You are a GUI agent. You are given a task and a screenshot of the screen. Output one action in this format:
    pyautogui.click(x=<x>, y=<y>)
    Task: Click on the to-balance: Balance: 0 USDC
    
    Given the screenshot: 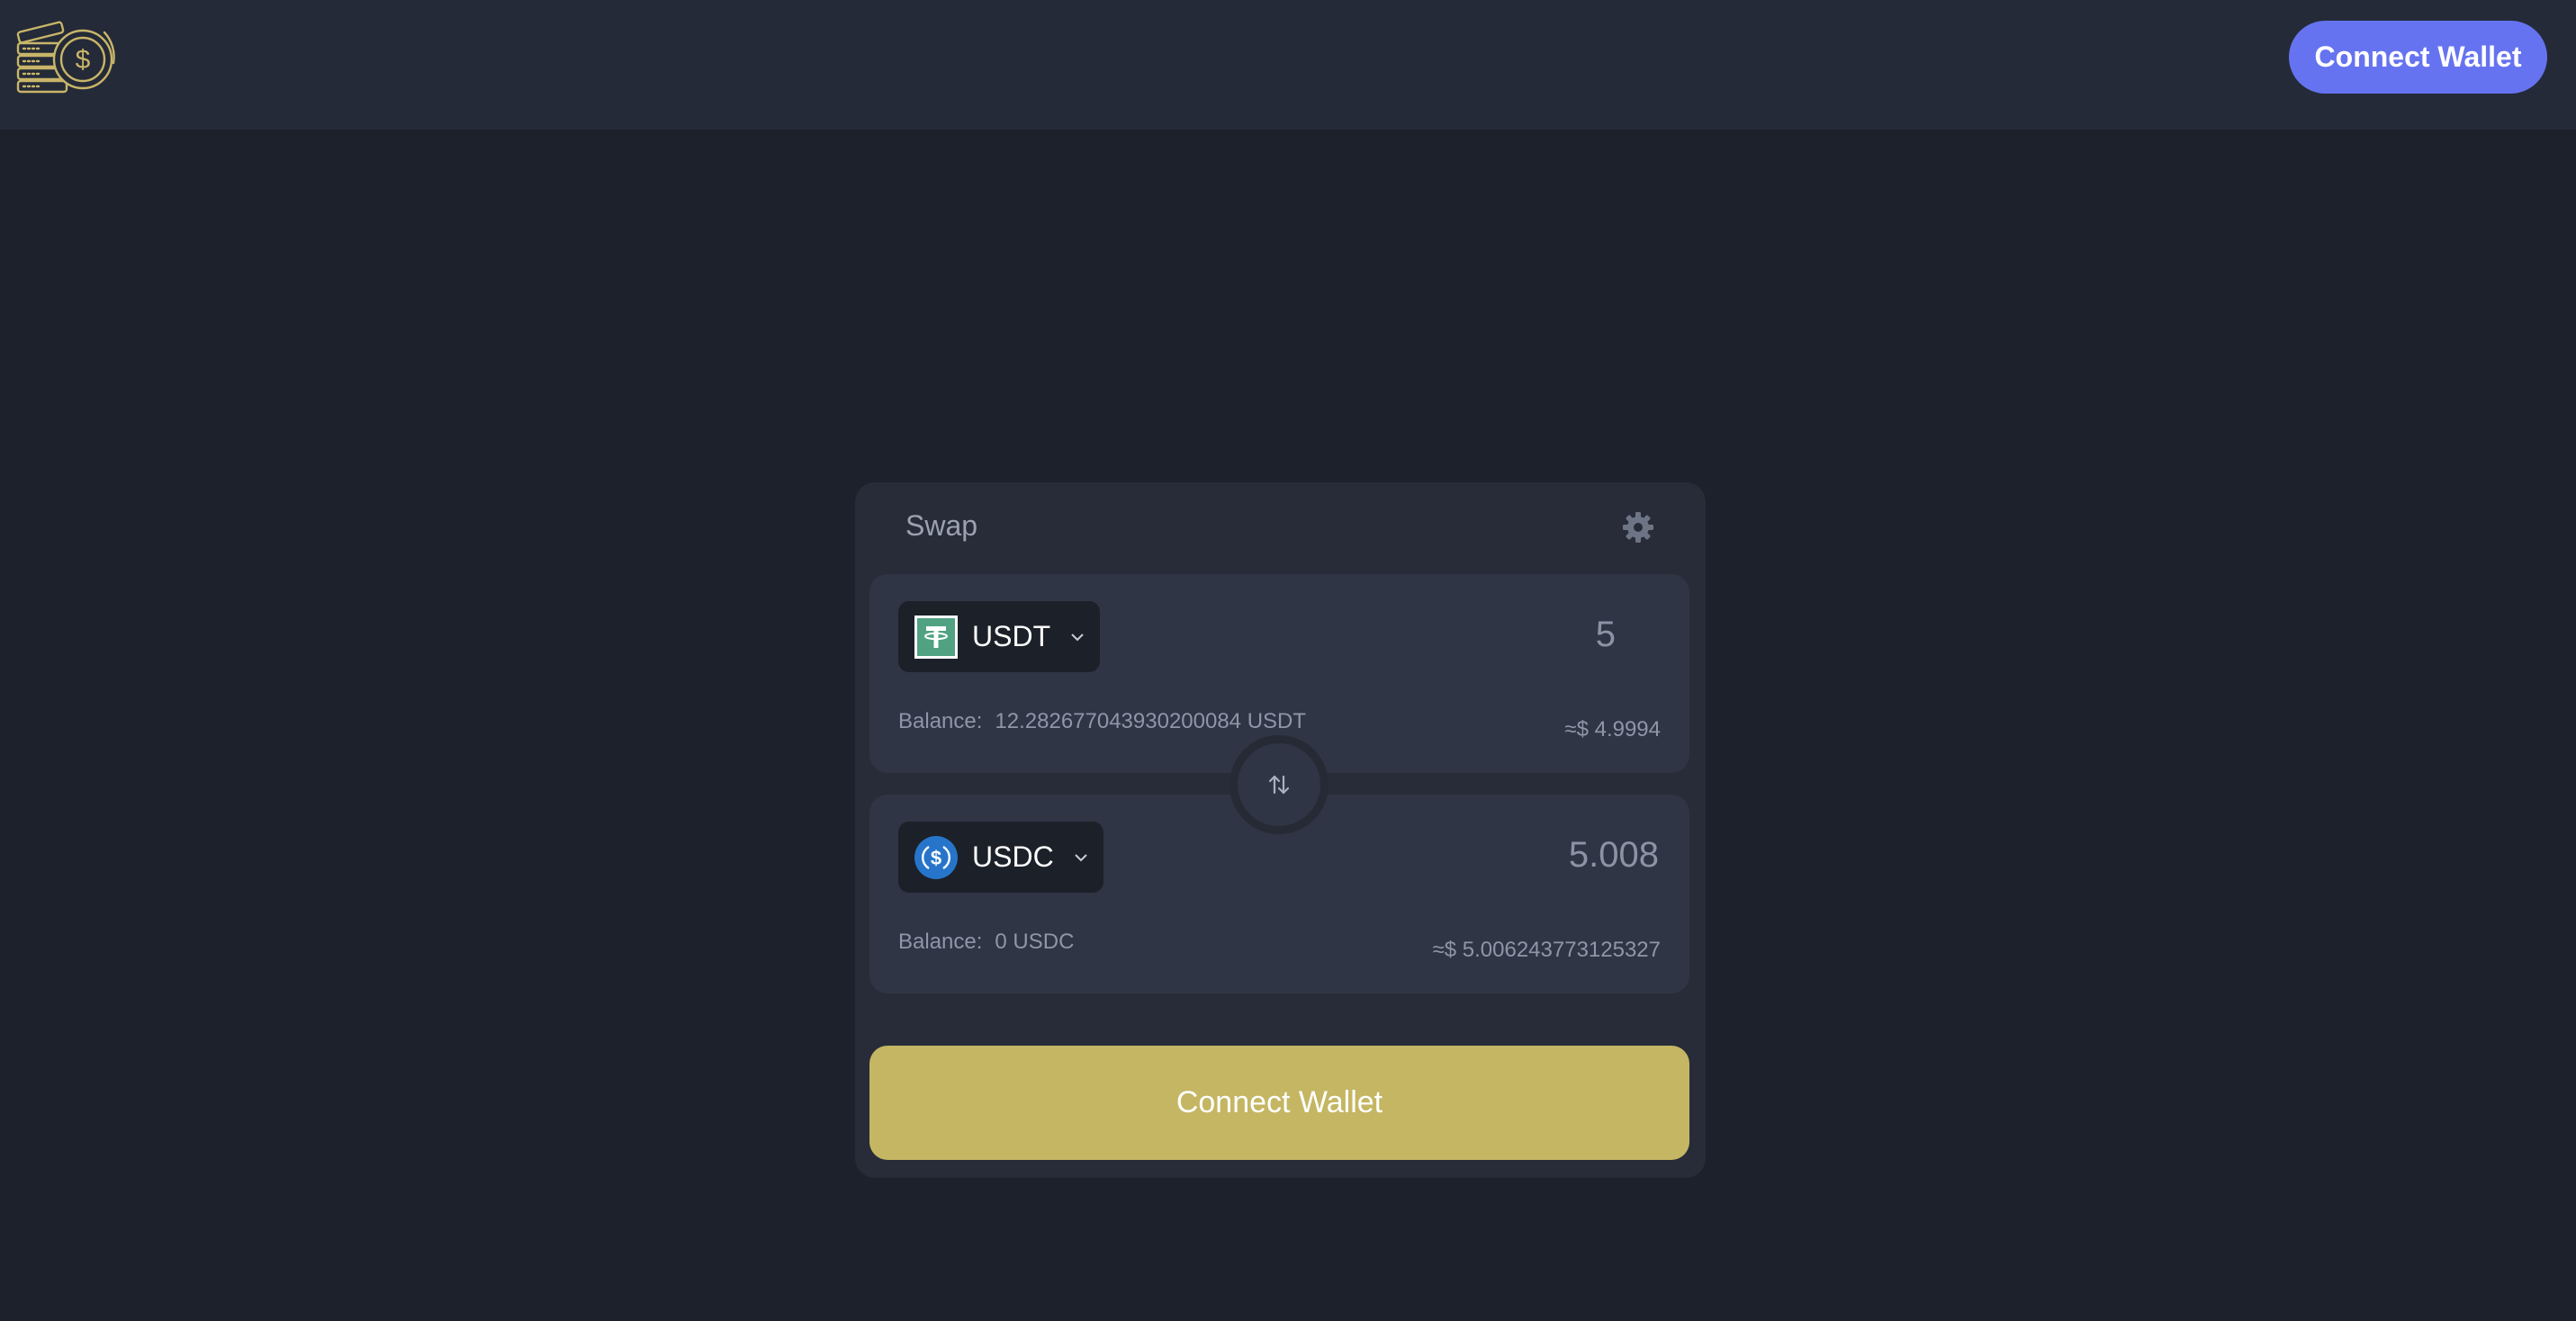 What is the action you would take?
    pyautogui.click(x=986, y=943)
    